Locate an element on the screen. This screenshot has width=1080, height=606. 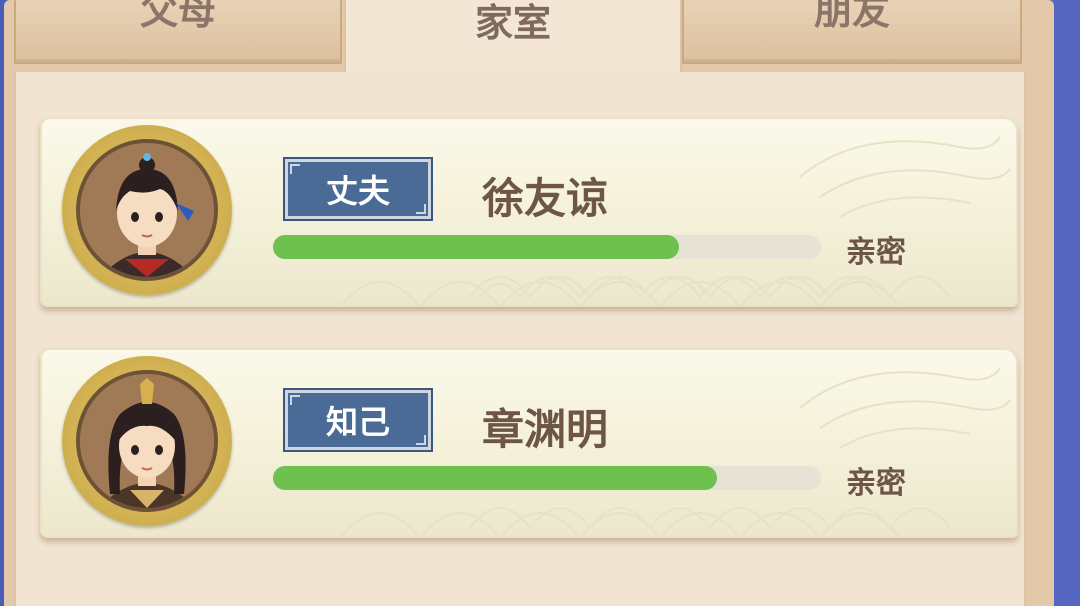
role-badge: 知己 is located at coordinates (358, 420).